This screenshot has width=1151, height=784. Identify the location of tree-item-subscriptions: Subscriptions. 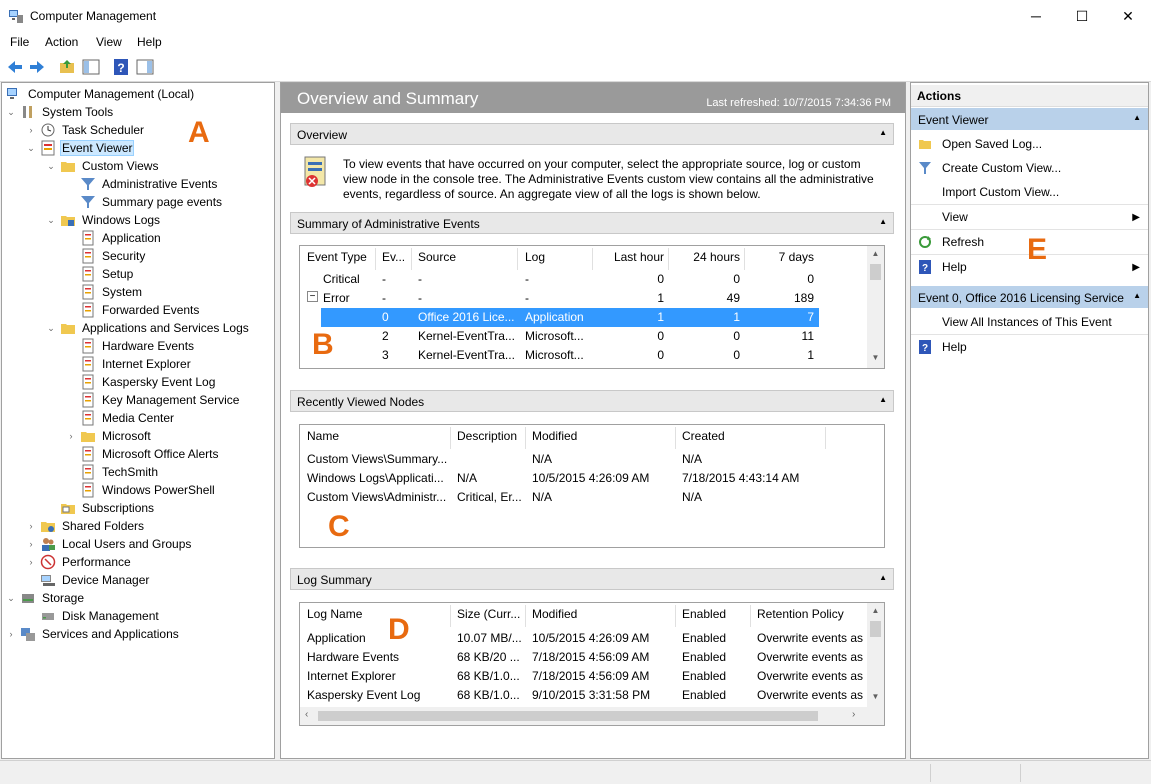
(108, 508).